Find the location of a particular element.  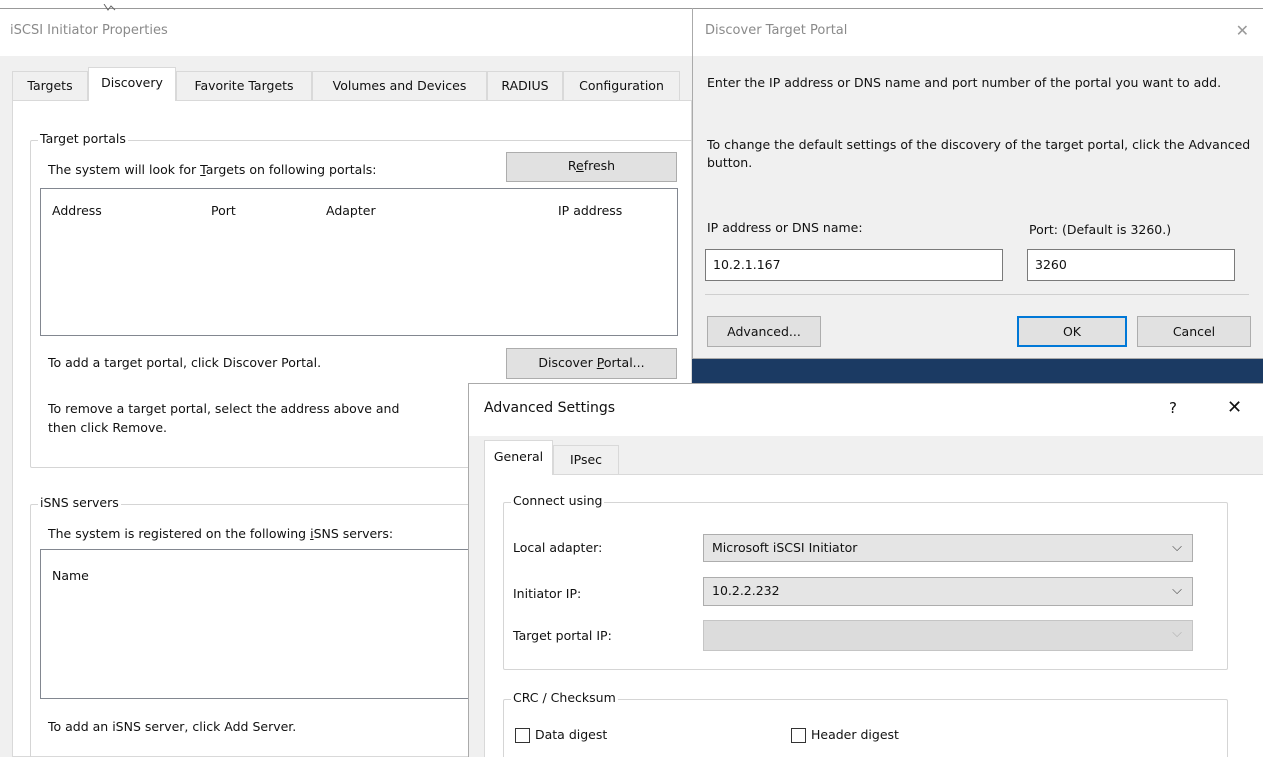

target-portal-ip-label: Target portal IP: is located at coordinates (562, 635).